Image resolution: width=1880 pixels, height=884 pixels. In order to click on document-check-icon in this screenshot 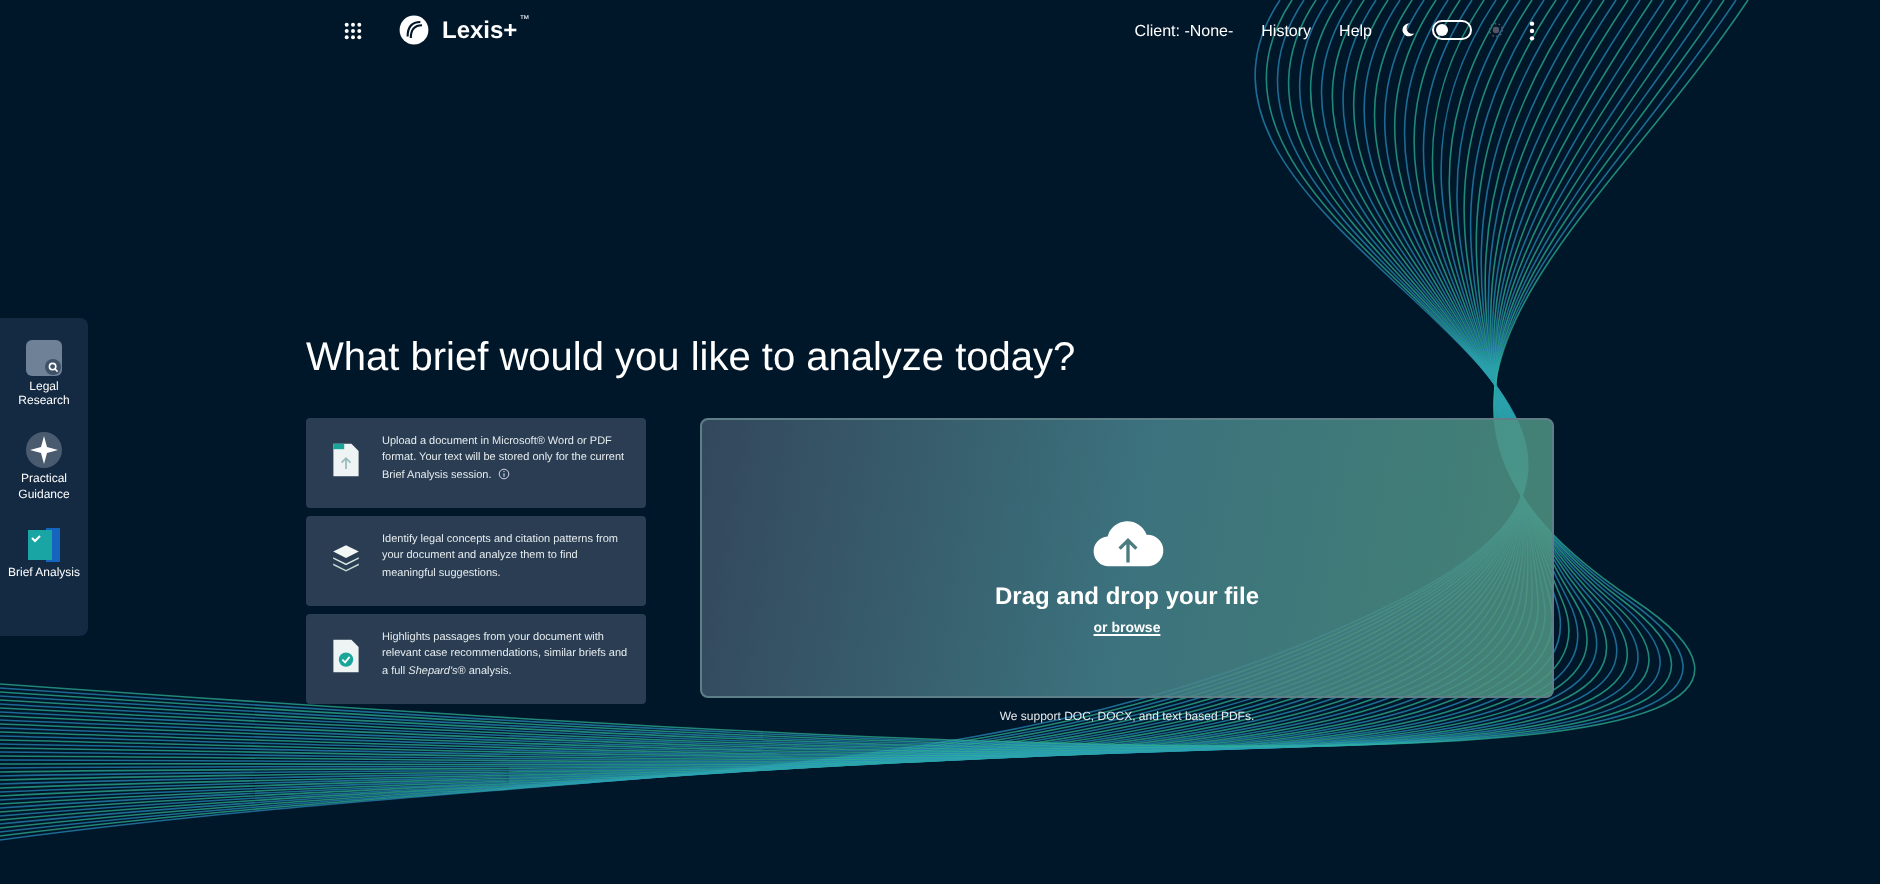, I will do `click(346, 656)`.